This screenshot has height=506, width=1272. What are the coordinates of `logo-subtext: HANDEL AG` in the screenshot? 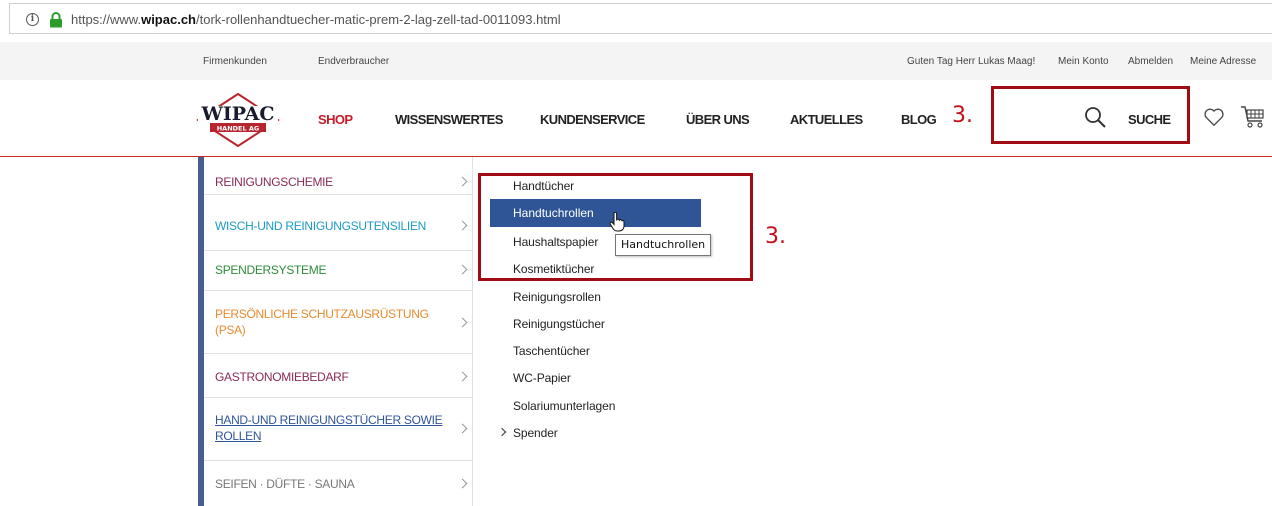 It's located at (238, 129).